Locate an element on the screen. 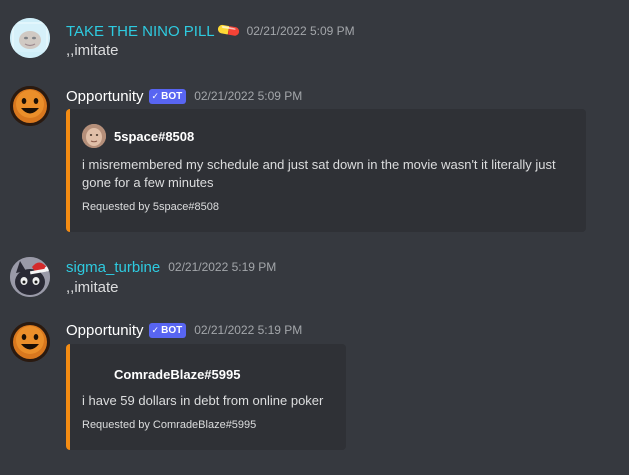 The image size is (629, 475). embed-author-name: 5space#8508 is located at coordinates (154, 136).